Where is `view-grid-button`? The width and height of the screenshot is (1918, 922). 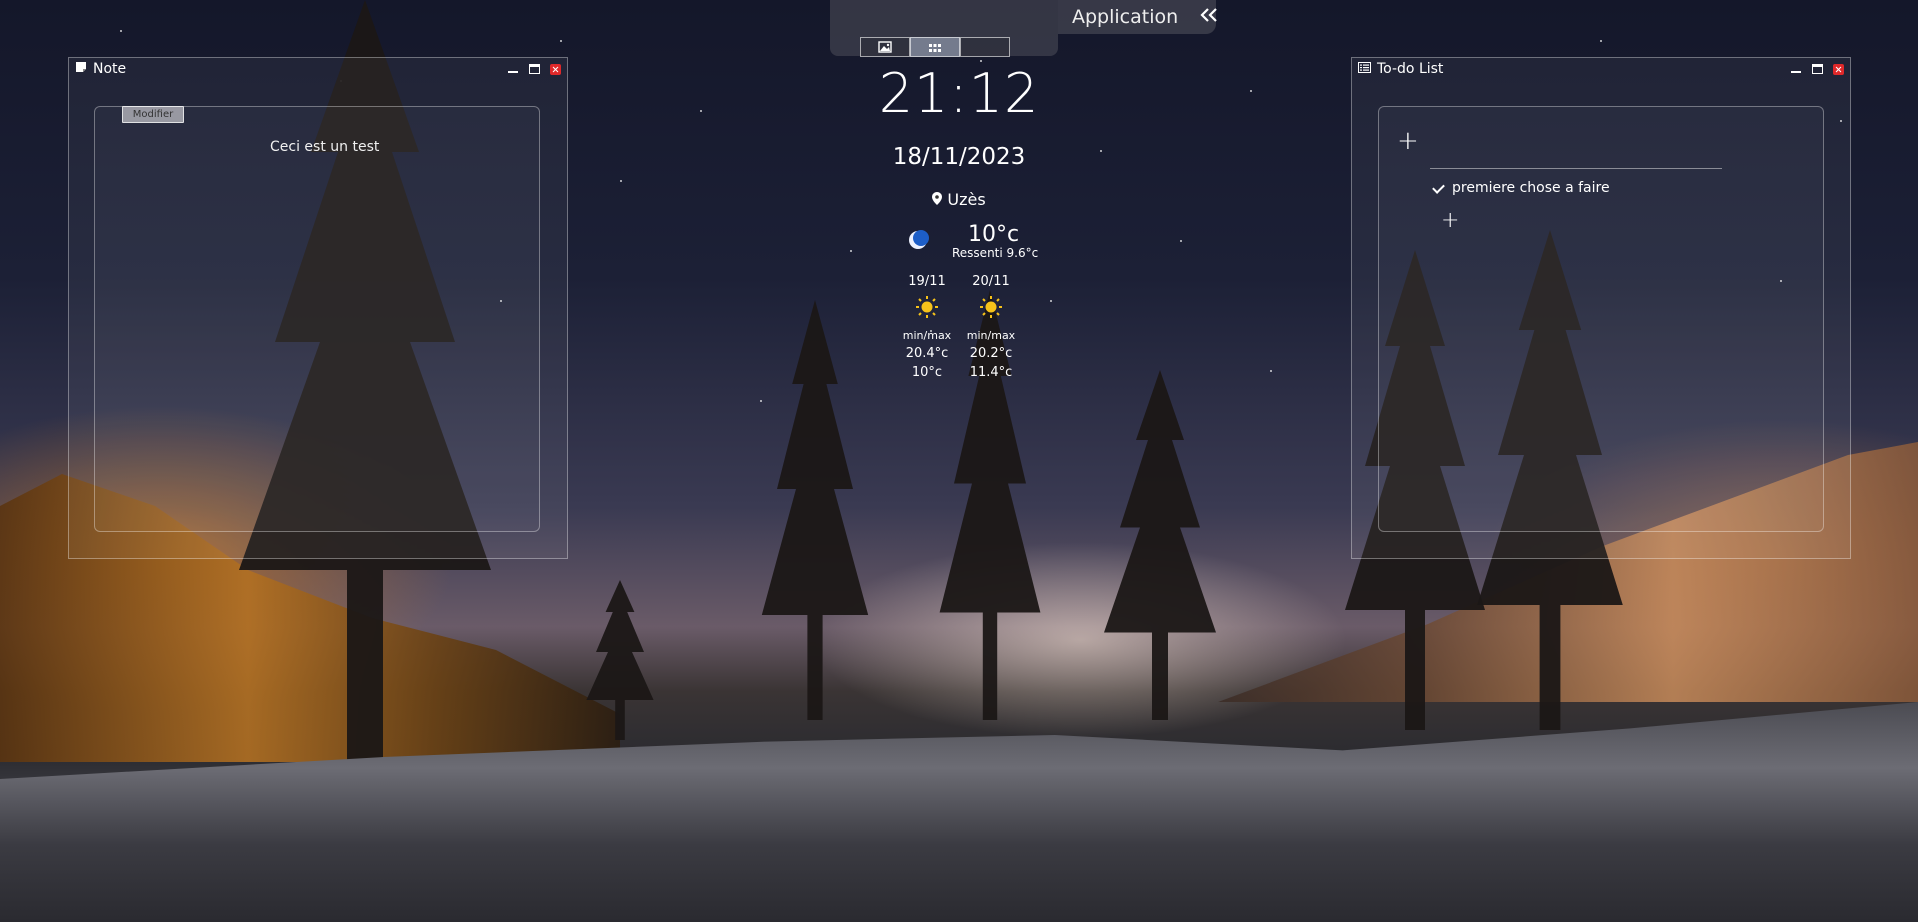
view-grid-button is located at coordinates (935, 47).